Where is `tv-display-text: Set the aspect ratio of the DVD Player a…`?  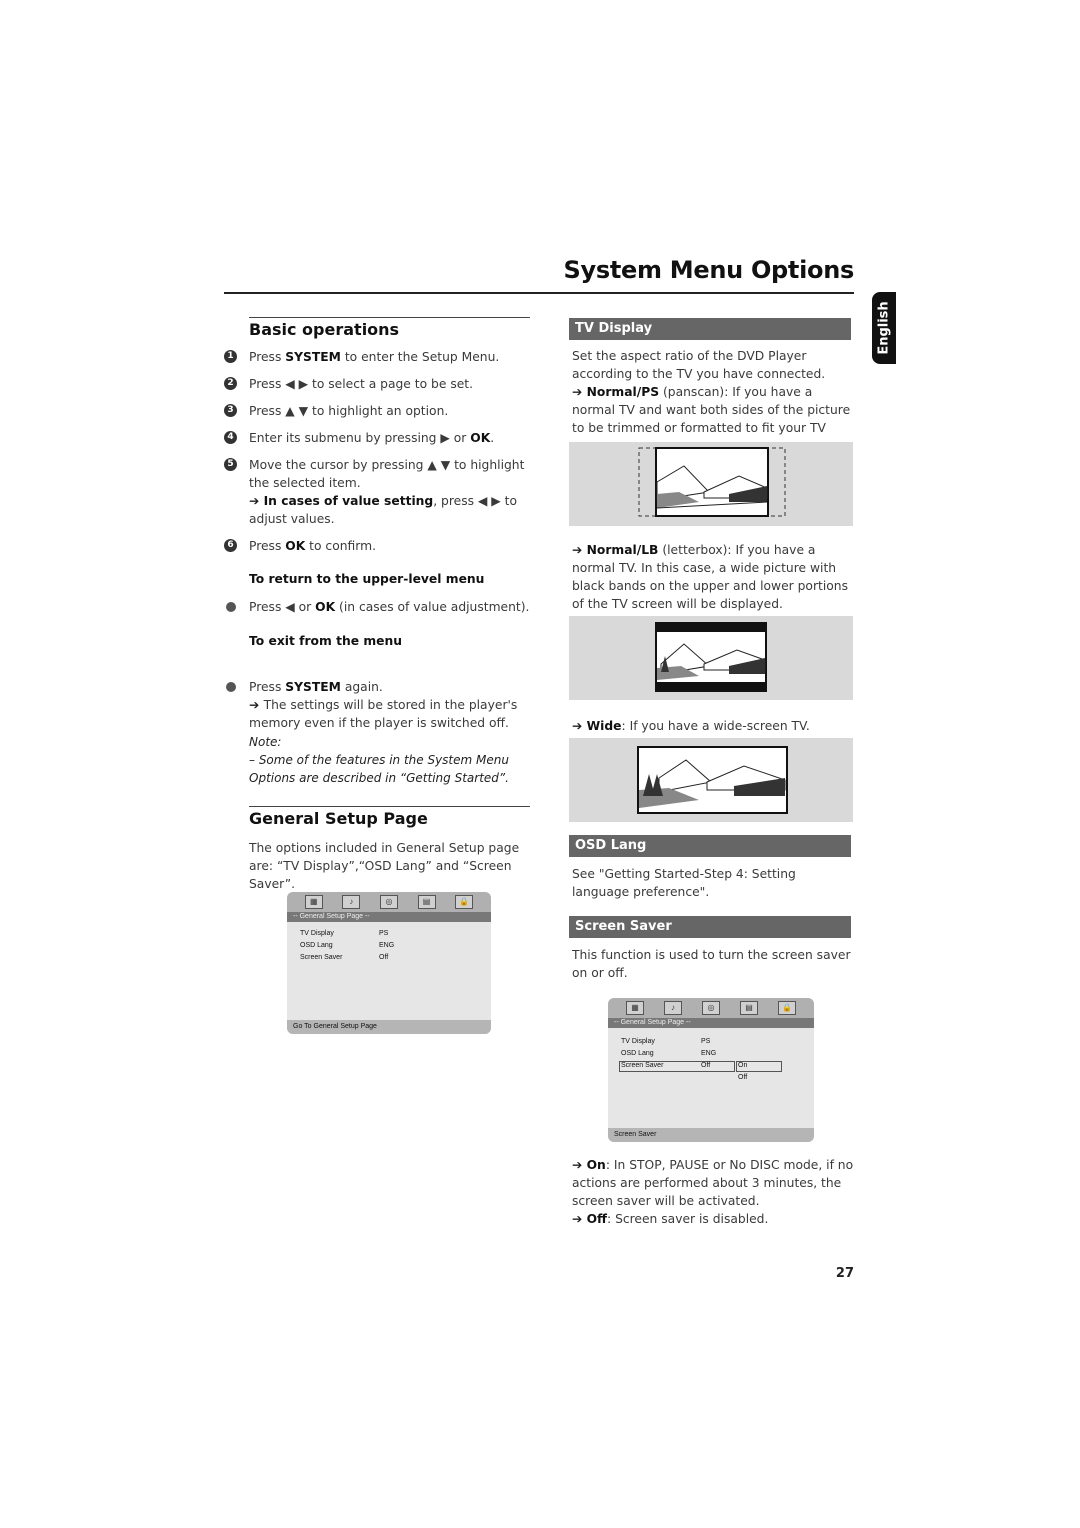 tv-display-text: Set the aspect ratio of the DVD Player a… is located at coordinates (714, 401).